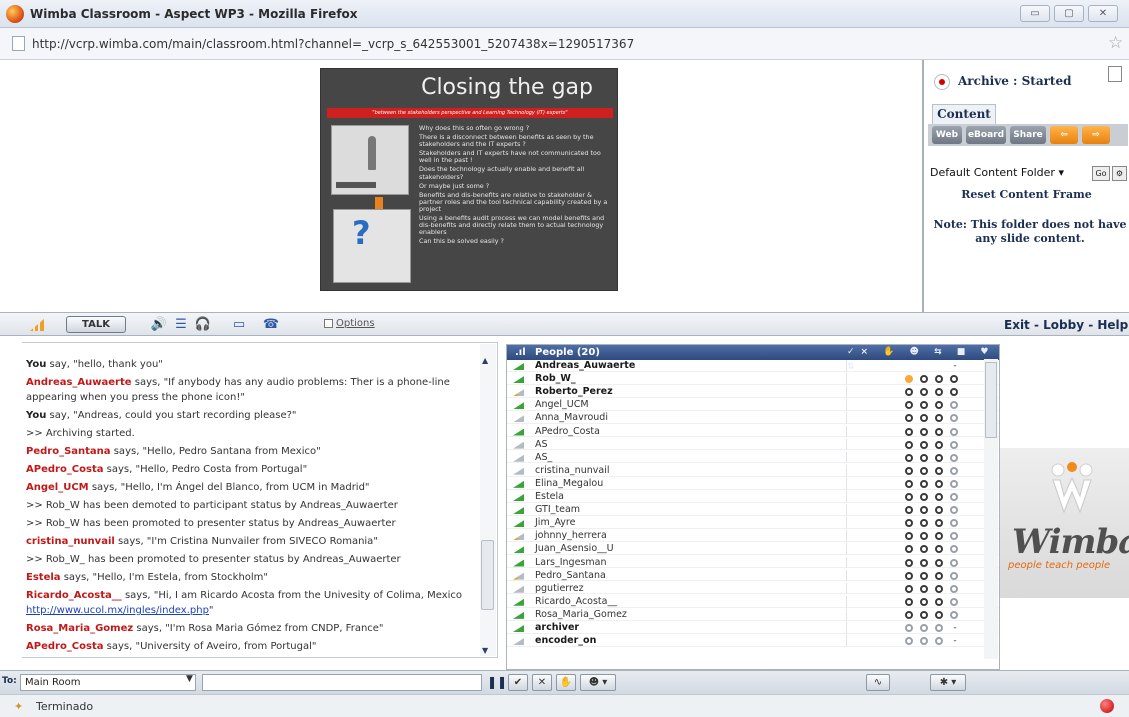 This screenshot has width=1129, height=717. Describe the element at coordinates (753, 523) in the screenshot. I see `people-row: Jim_Ayre` at that location.